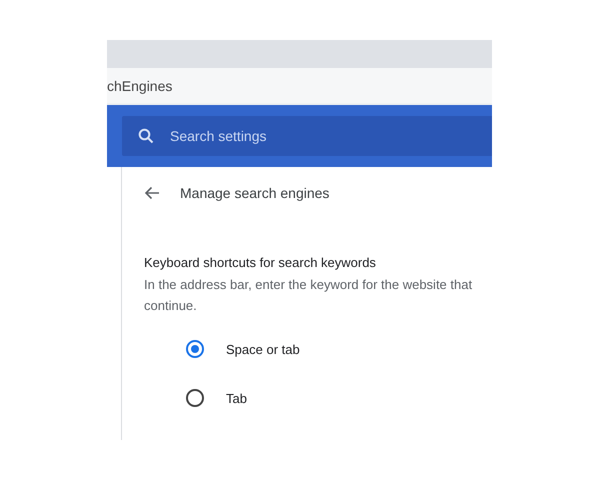 This screenshot has width=600, height=480. What do you see at coordinates (307, 136) in the screenshot?
I see `search-field: Search settings` at bounding box center [307, 136].